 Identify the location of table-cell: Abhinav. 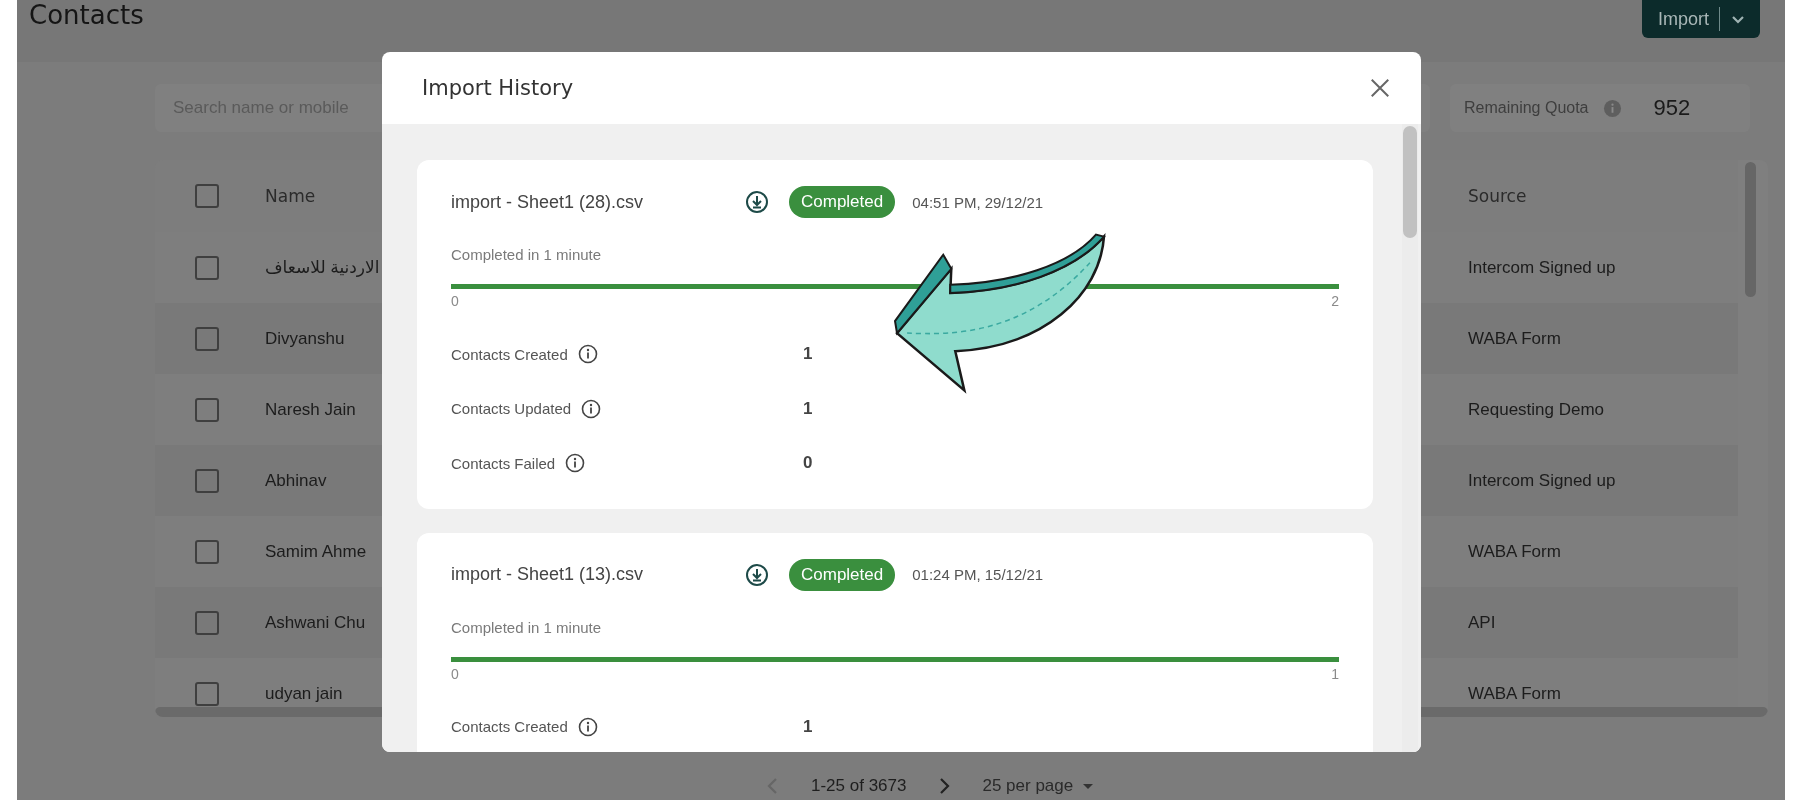
(296, 480).